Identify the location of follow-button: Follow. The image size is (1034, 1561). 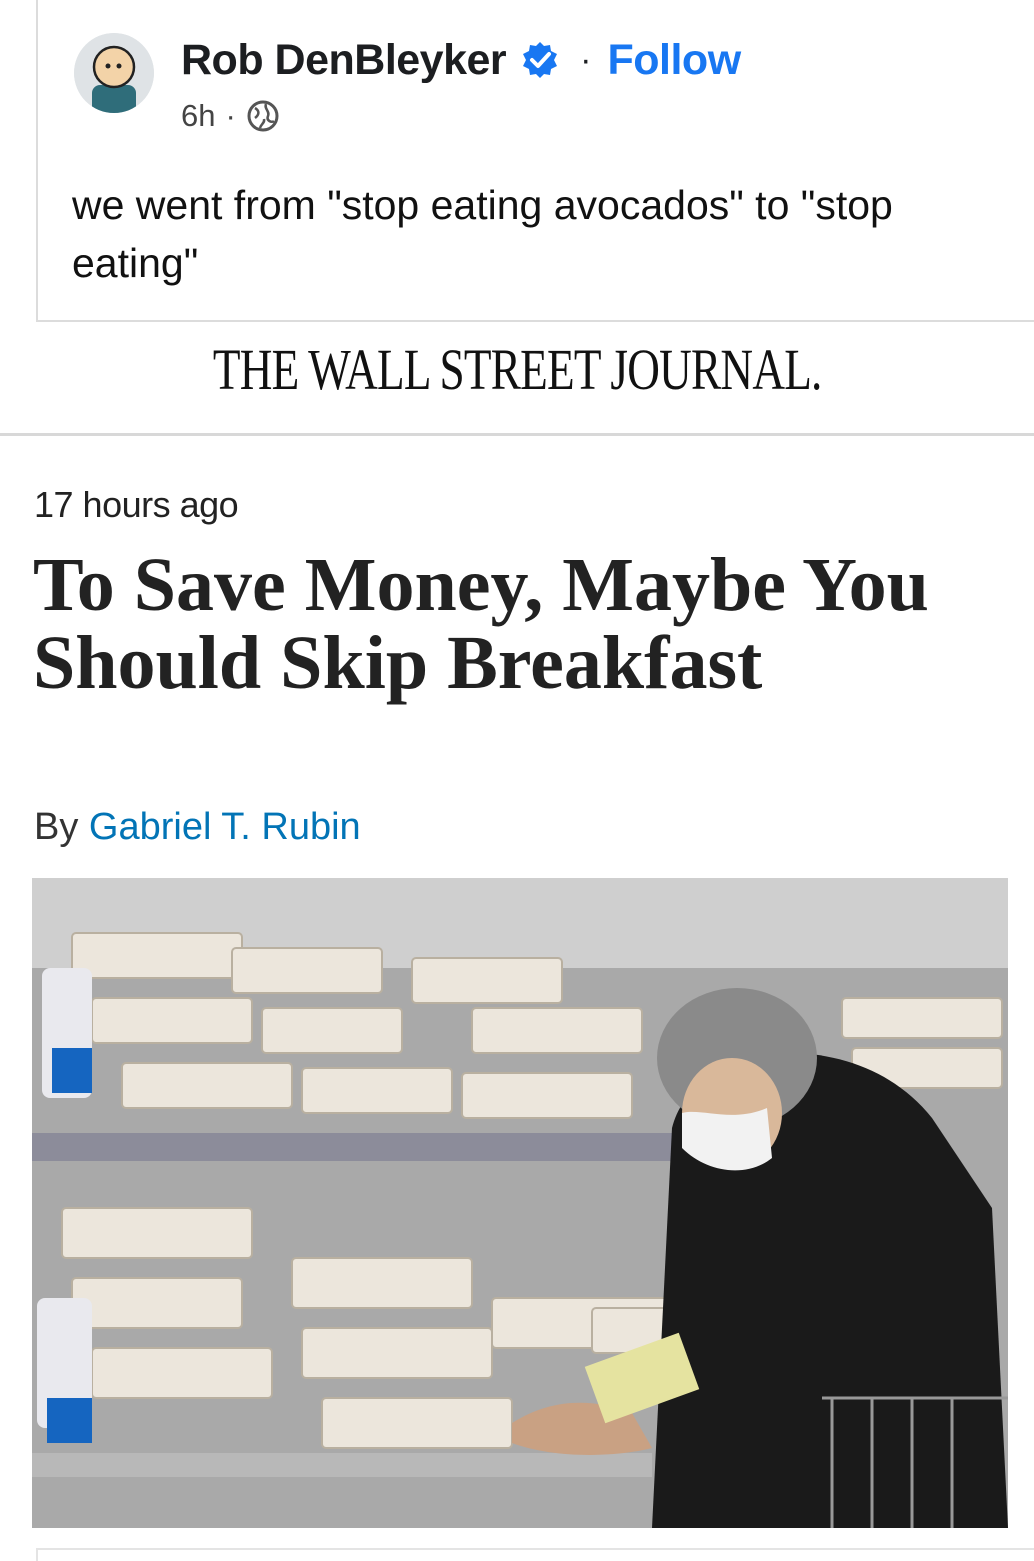
(675, 60).